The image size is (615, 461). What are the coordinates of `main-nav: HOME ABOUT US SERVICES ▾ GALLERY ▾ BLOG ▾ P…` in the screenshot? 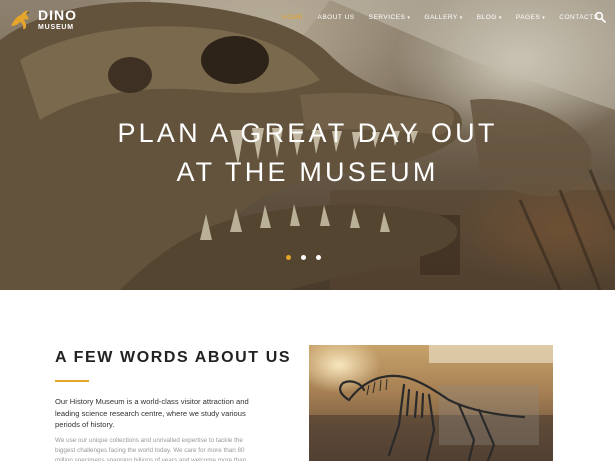 It's located at (447, 17).